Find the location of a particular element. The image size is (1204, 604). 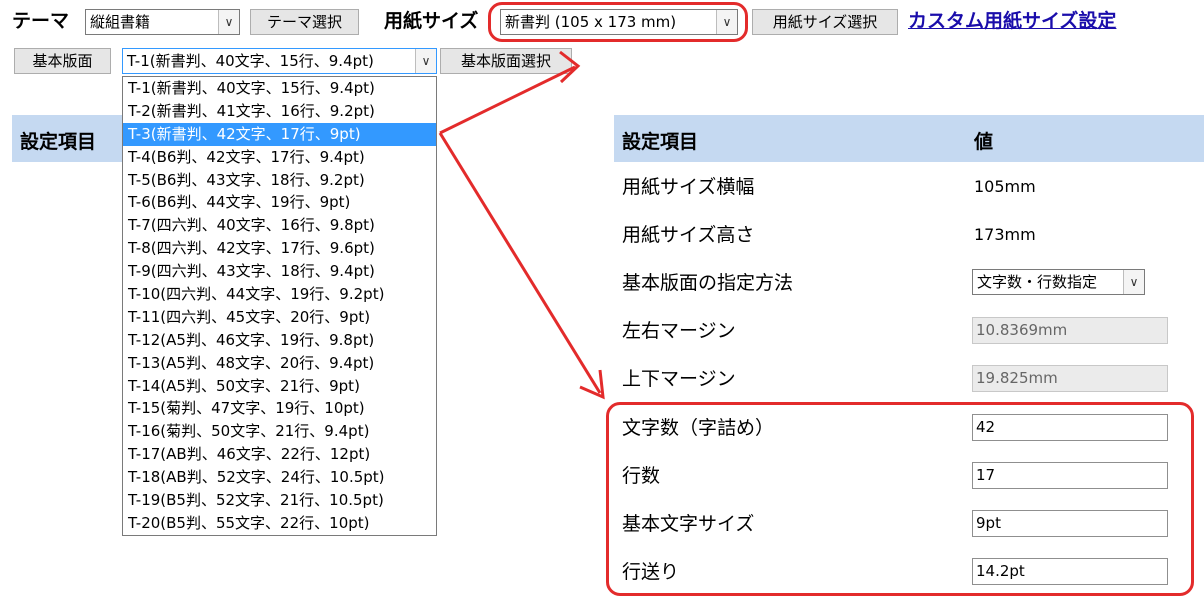

annotation-arrows is located at coordinates (521, 225).